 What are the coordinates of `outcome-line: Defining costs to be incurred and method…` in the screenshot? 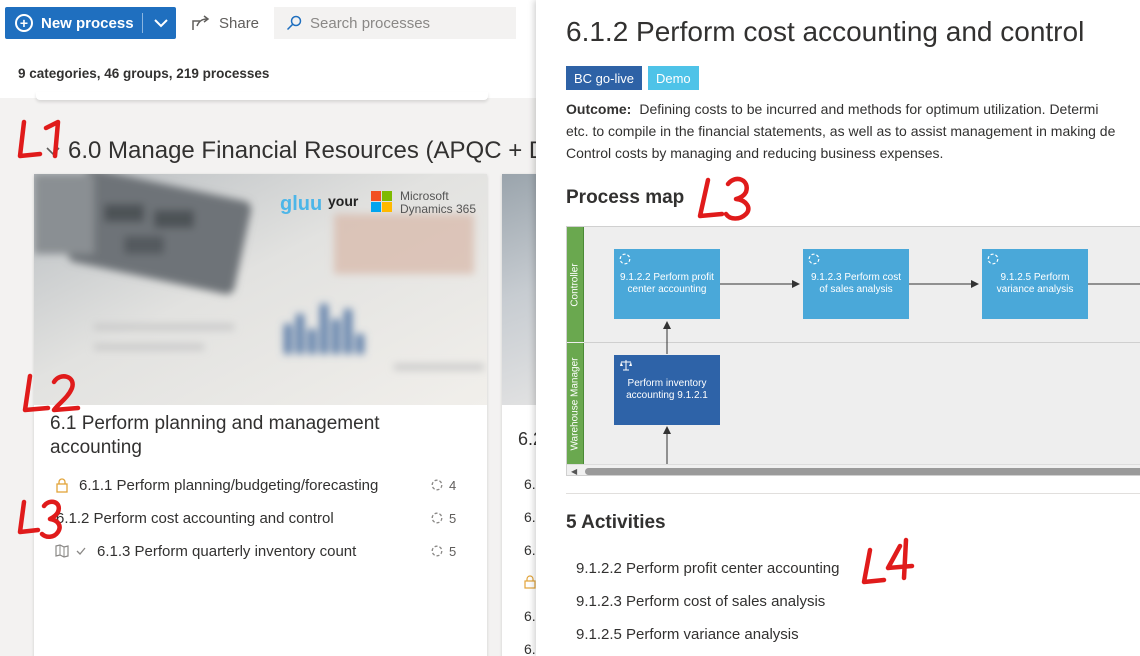 It's located at (869, 109).